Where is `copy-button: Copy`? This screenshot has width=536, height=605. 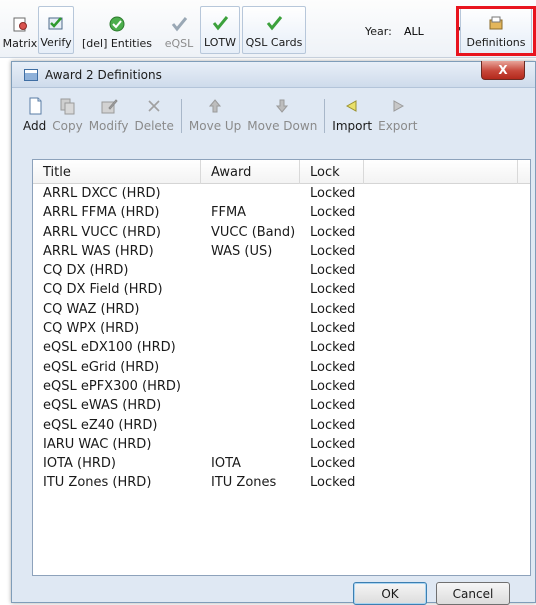
copy-button: Copy is located at coordinates (67, 116).